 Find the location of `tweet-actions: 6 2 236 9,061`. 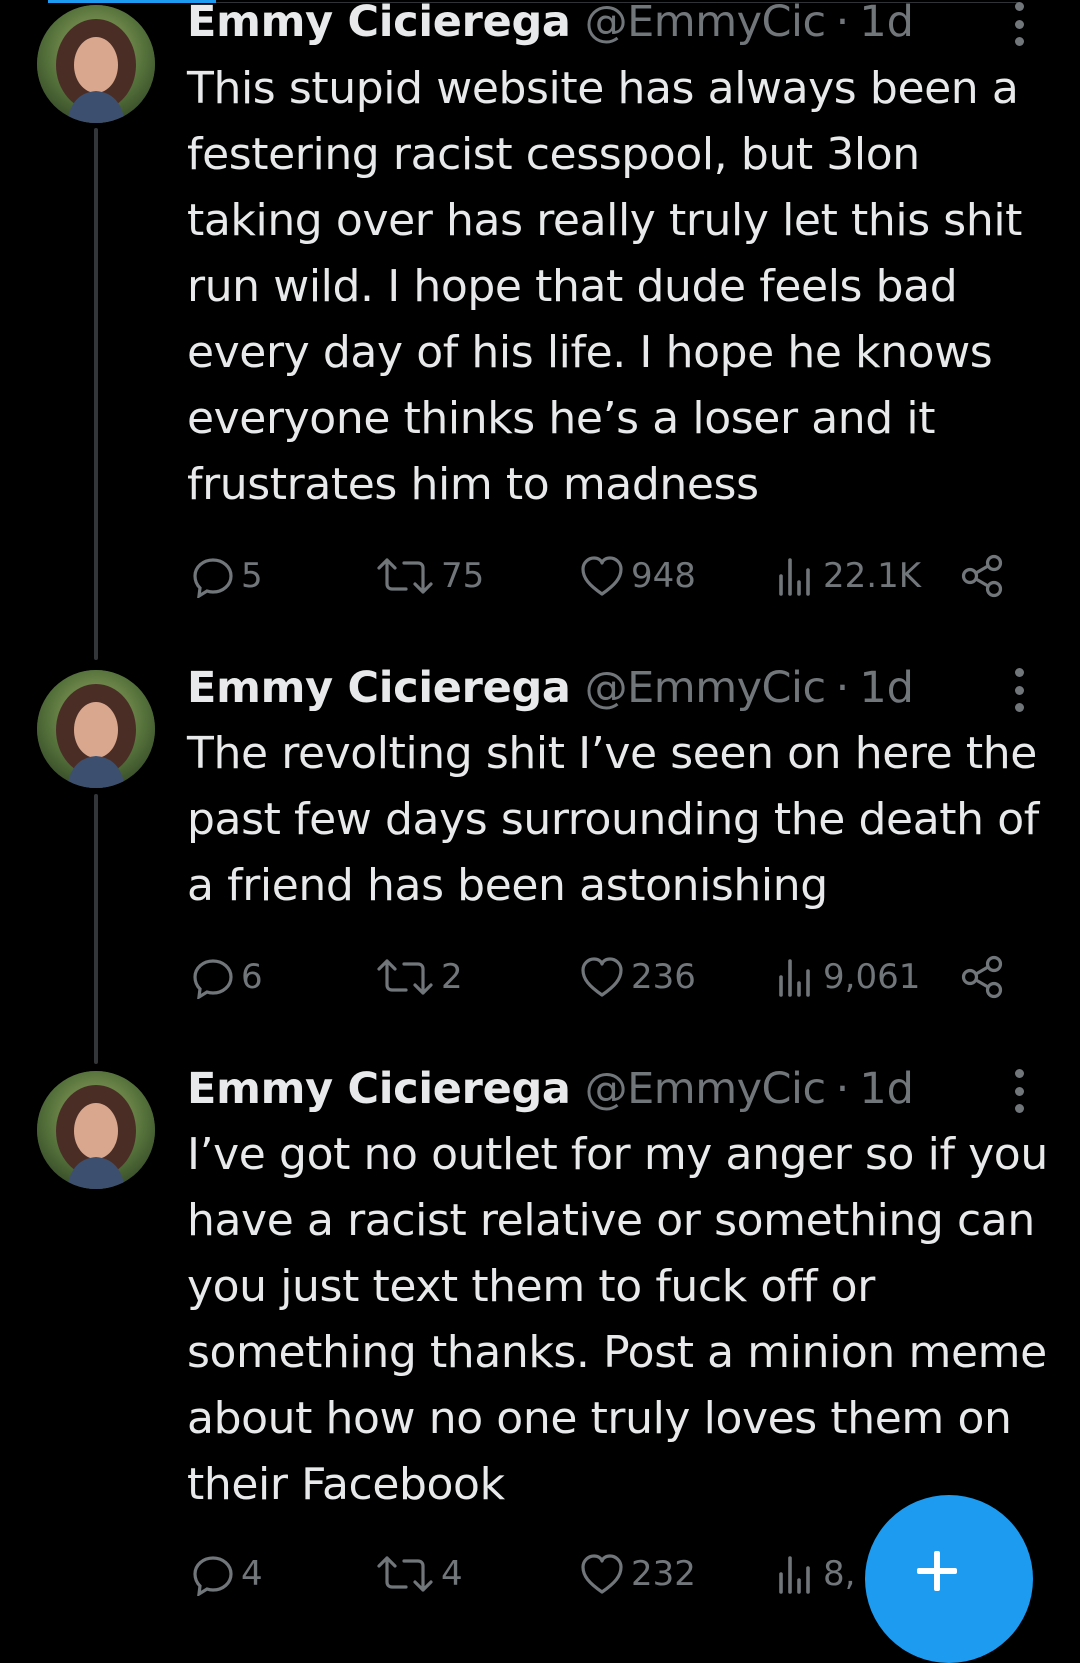

tweet-actions: 6 2 236 9,061 is located at coordinates (602, 977).